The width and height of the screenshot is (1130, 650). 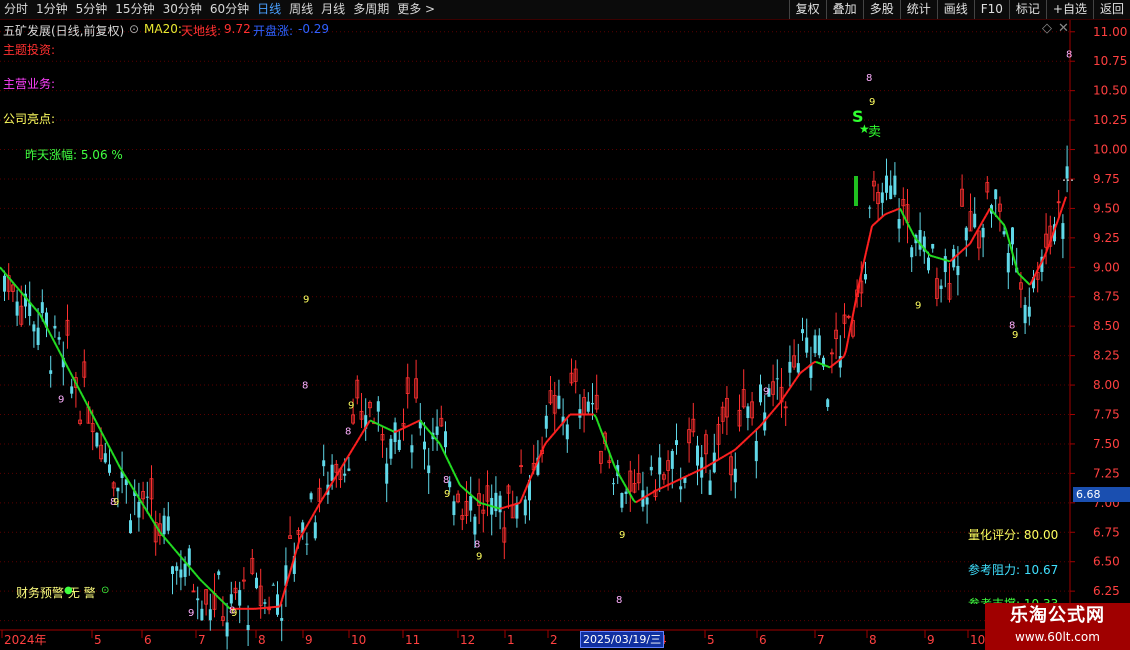 I want to click on tab-period-9: 多周期, so click(x=371, y=9).